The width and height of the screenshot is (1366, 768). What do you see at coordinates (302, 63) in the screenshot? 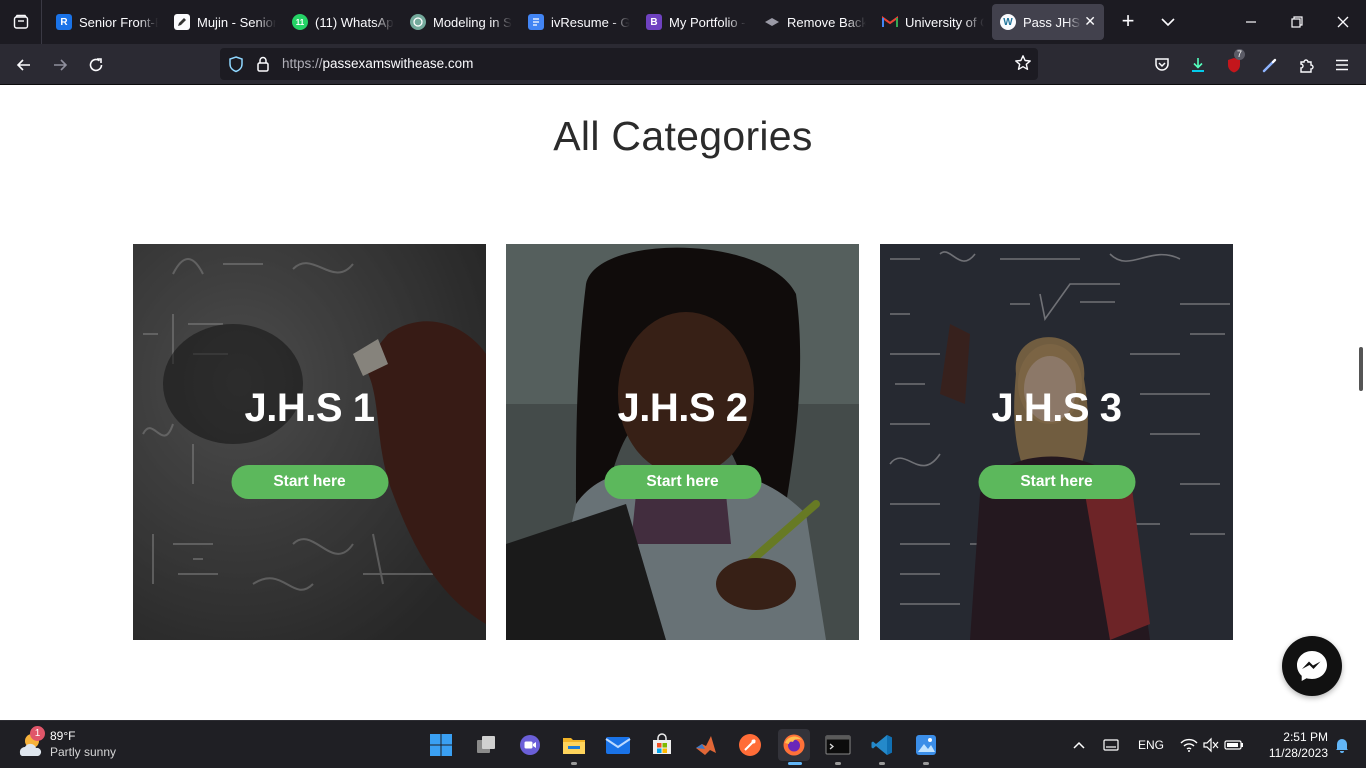
I see `url-scheme: https://` at bounding box center [302, 63].